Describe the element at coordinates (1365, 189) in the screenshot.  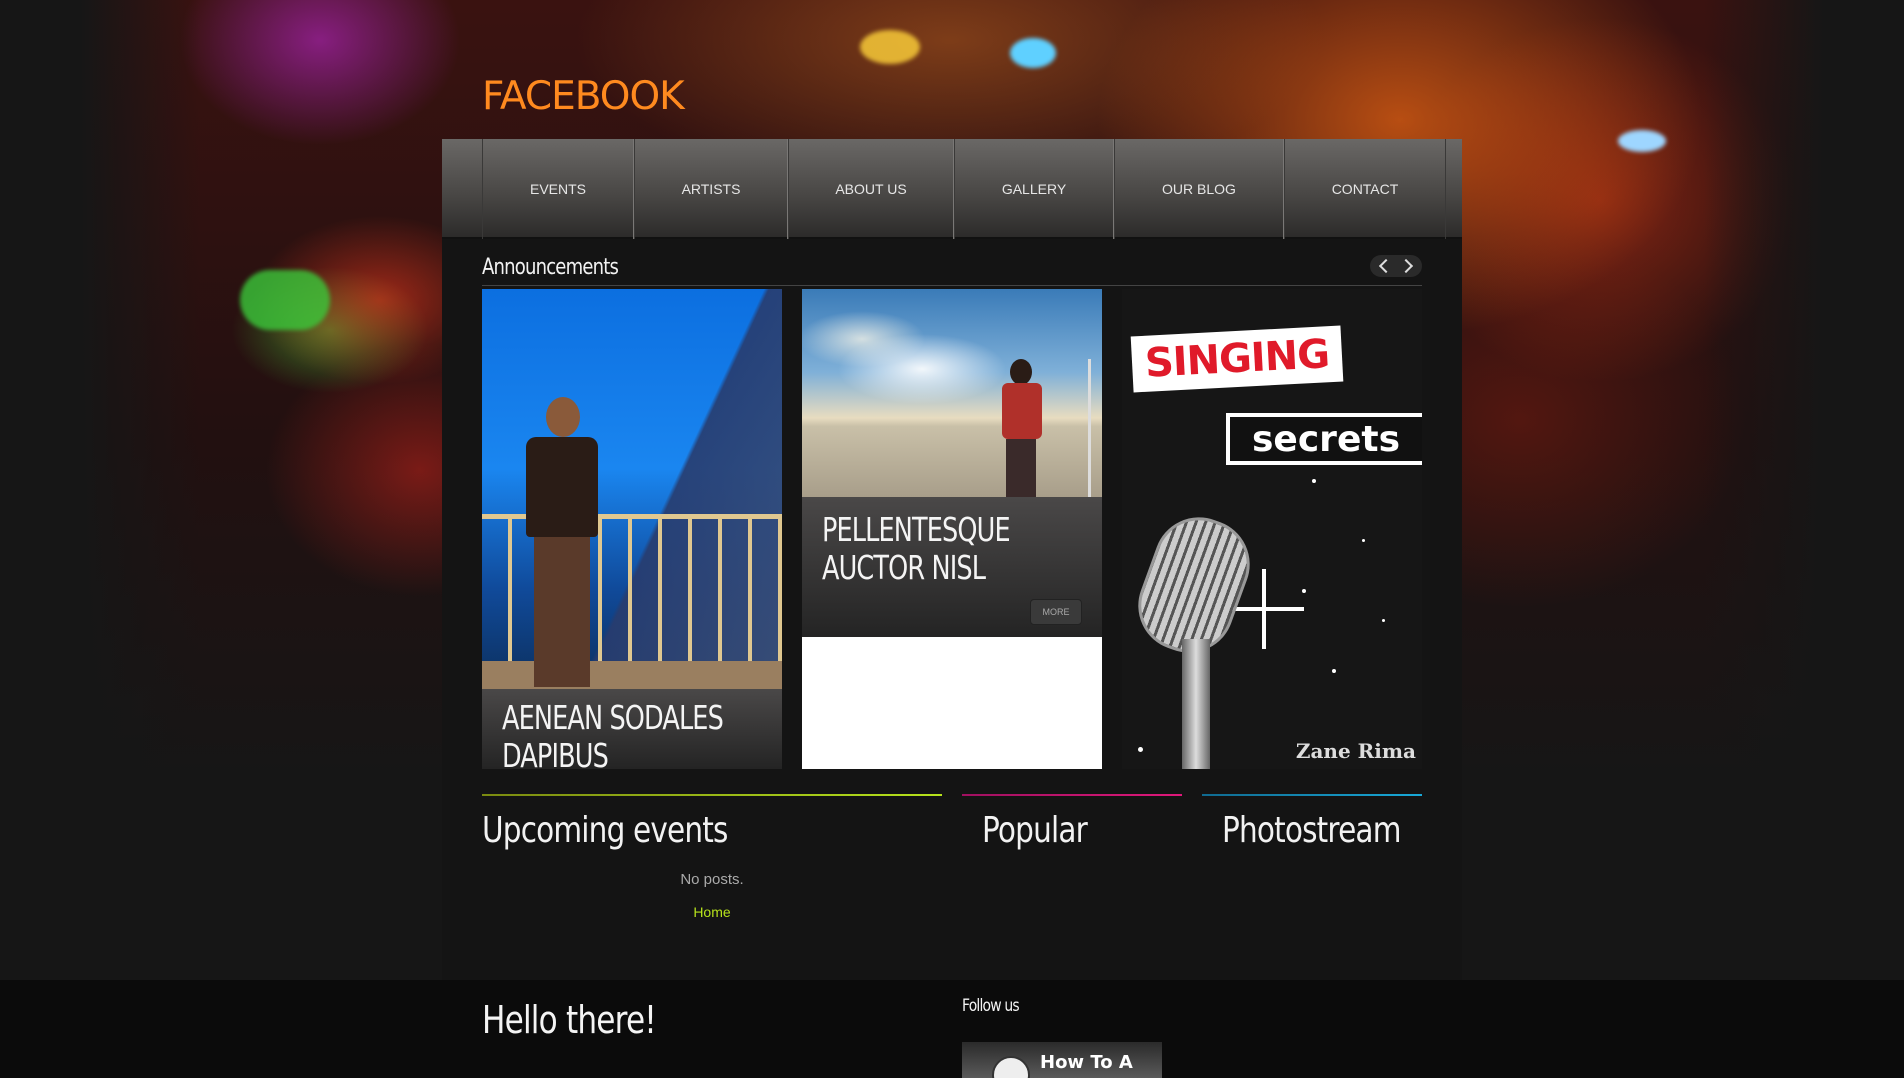
I see `nav-contact: CONTACT` at that location.